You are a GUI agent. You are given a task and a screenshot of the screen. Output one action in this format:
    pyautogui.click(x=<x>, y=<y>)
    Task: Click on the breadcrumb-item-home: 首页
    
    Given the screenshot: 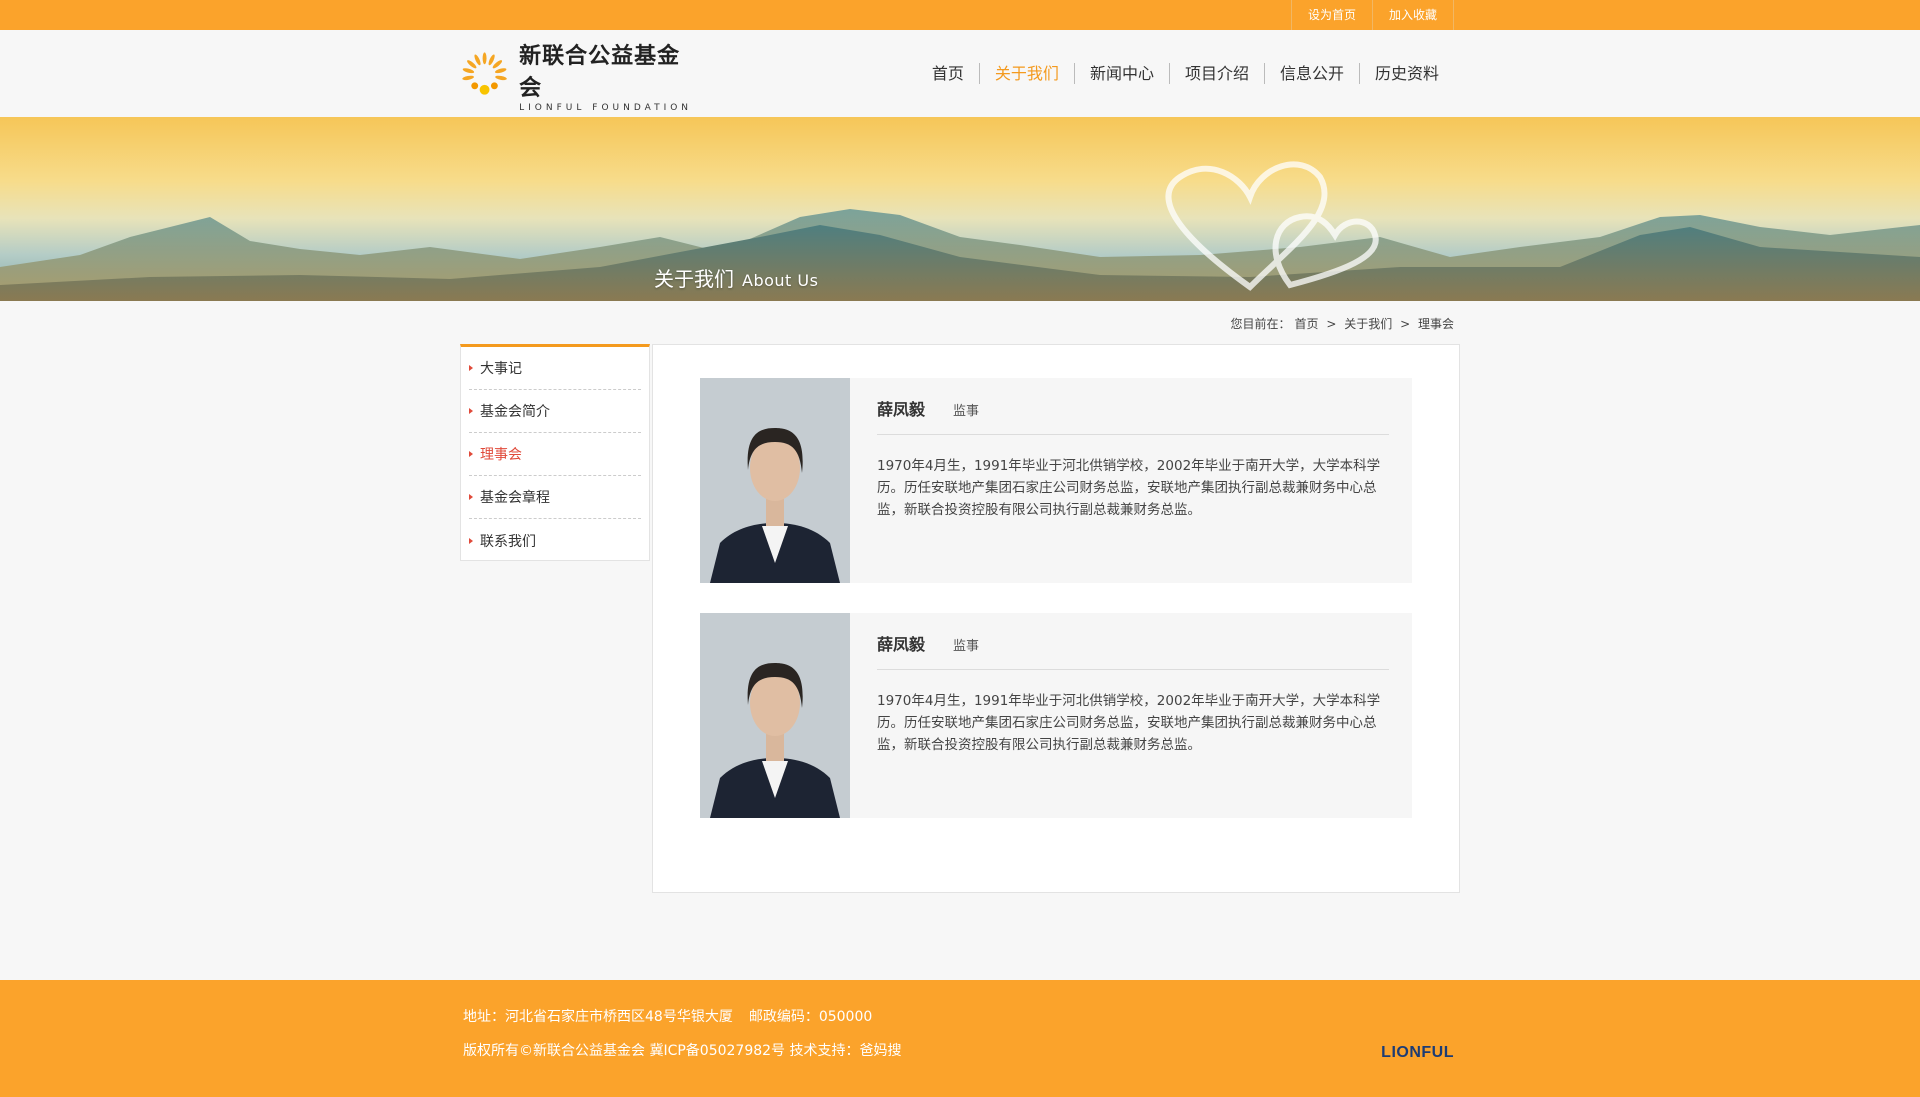 What is the action you would take?
    pyautogui.click(x=1307, y=324)
    